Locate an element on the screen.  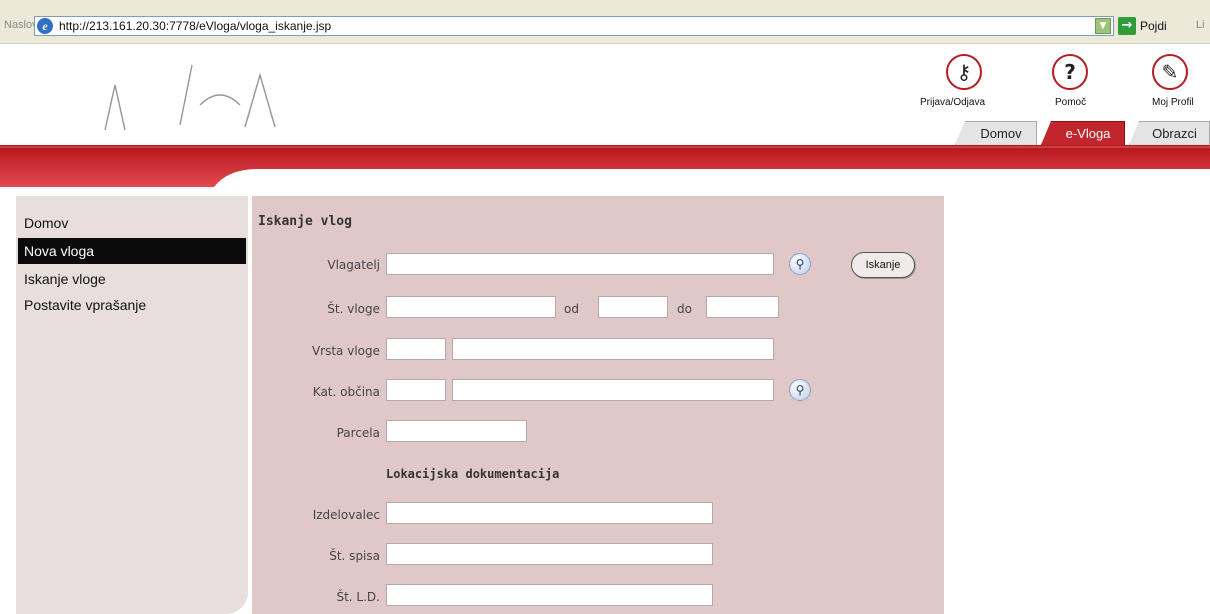
od-input is located at coordinates (633, 307).